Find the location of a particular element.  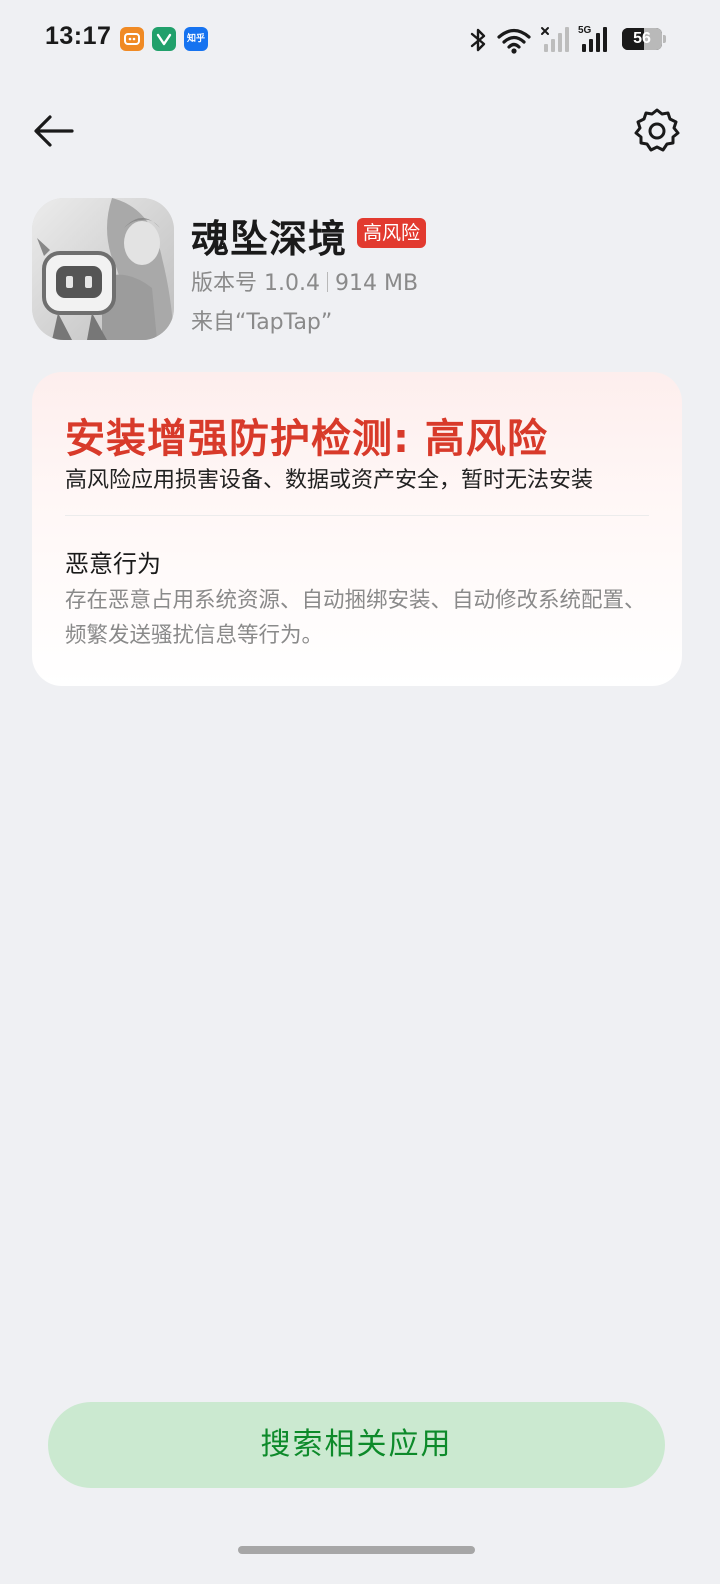

bluetooth-icon is located at coordinates (478, 40).